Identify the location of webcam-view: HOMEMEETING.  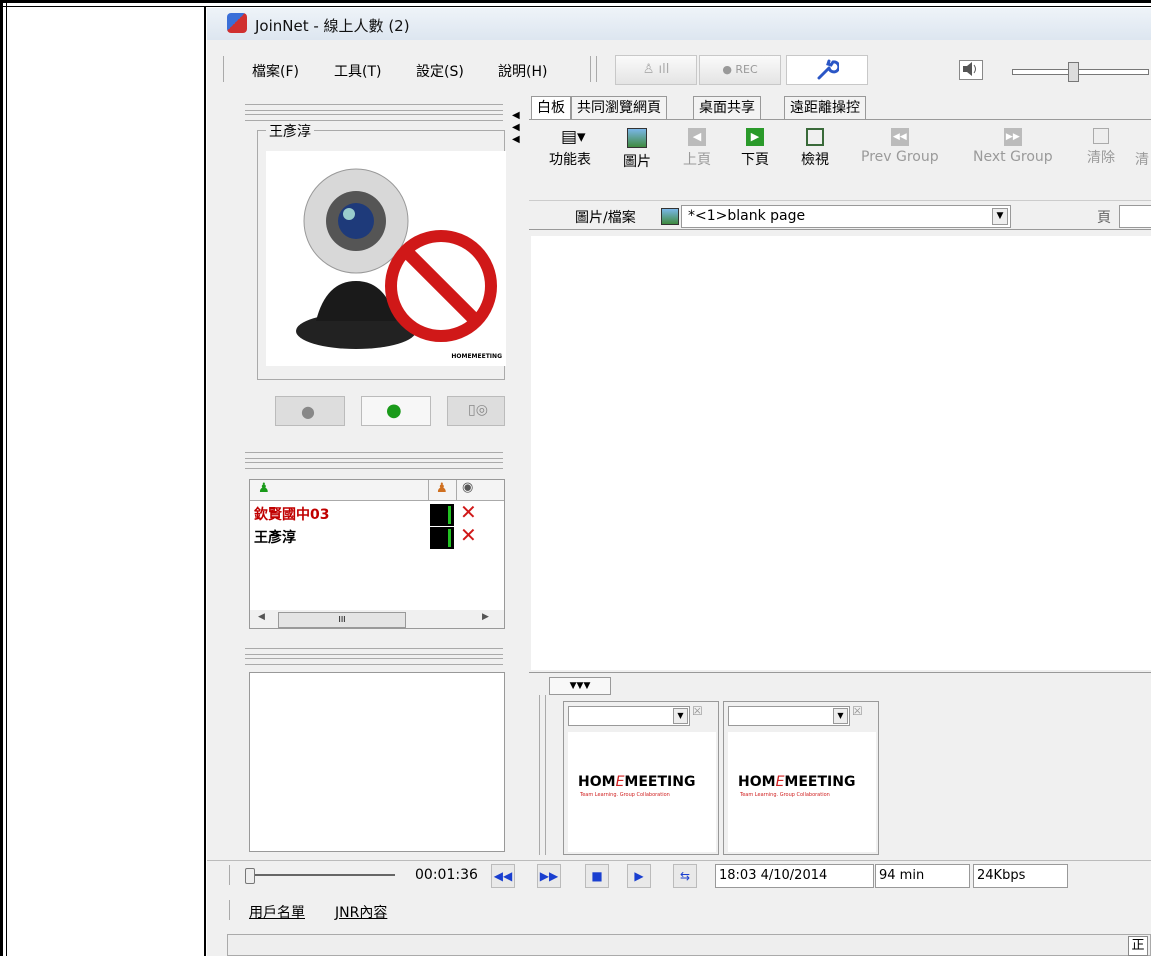
(386, 258).